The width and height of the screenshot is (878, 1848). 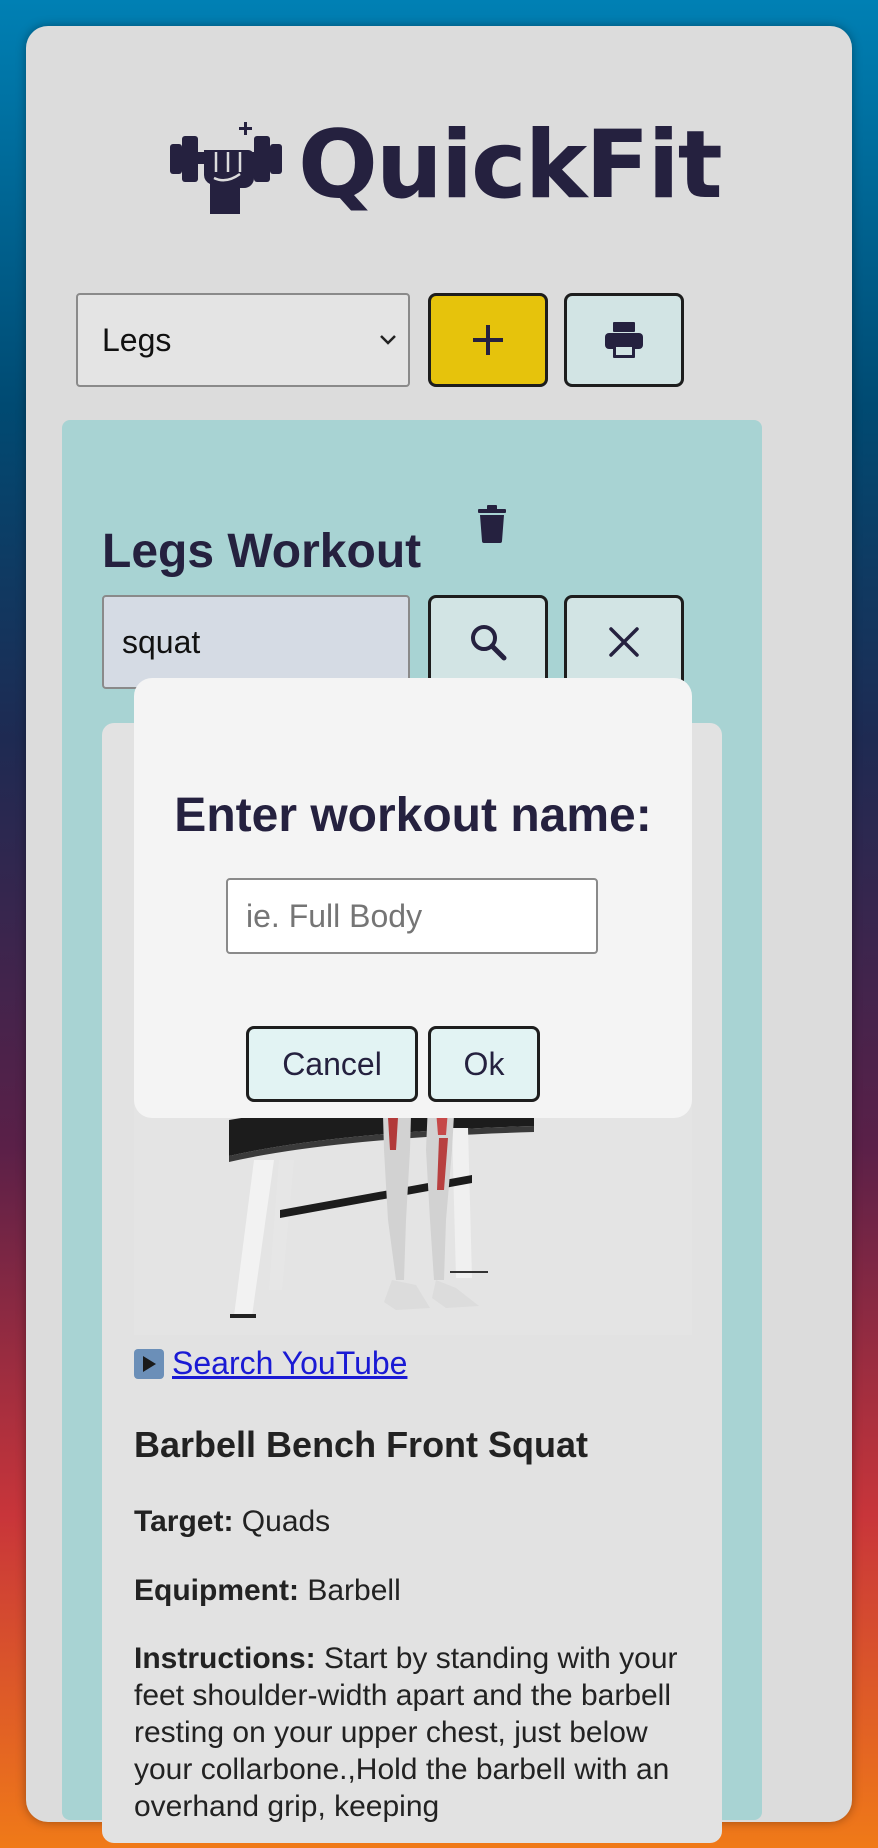 I want to click on instructions-label: Instructions:, so click(x=225, y=1658).